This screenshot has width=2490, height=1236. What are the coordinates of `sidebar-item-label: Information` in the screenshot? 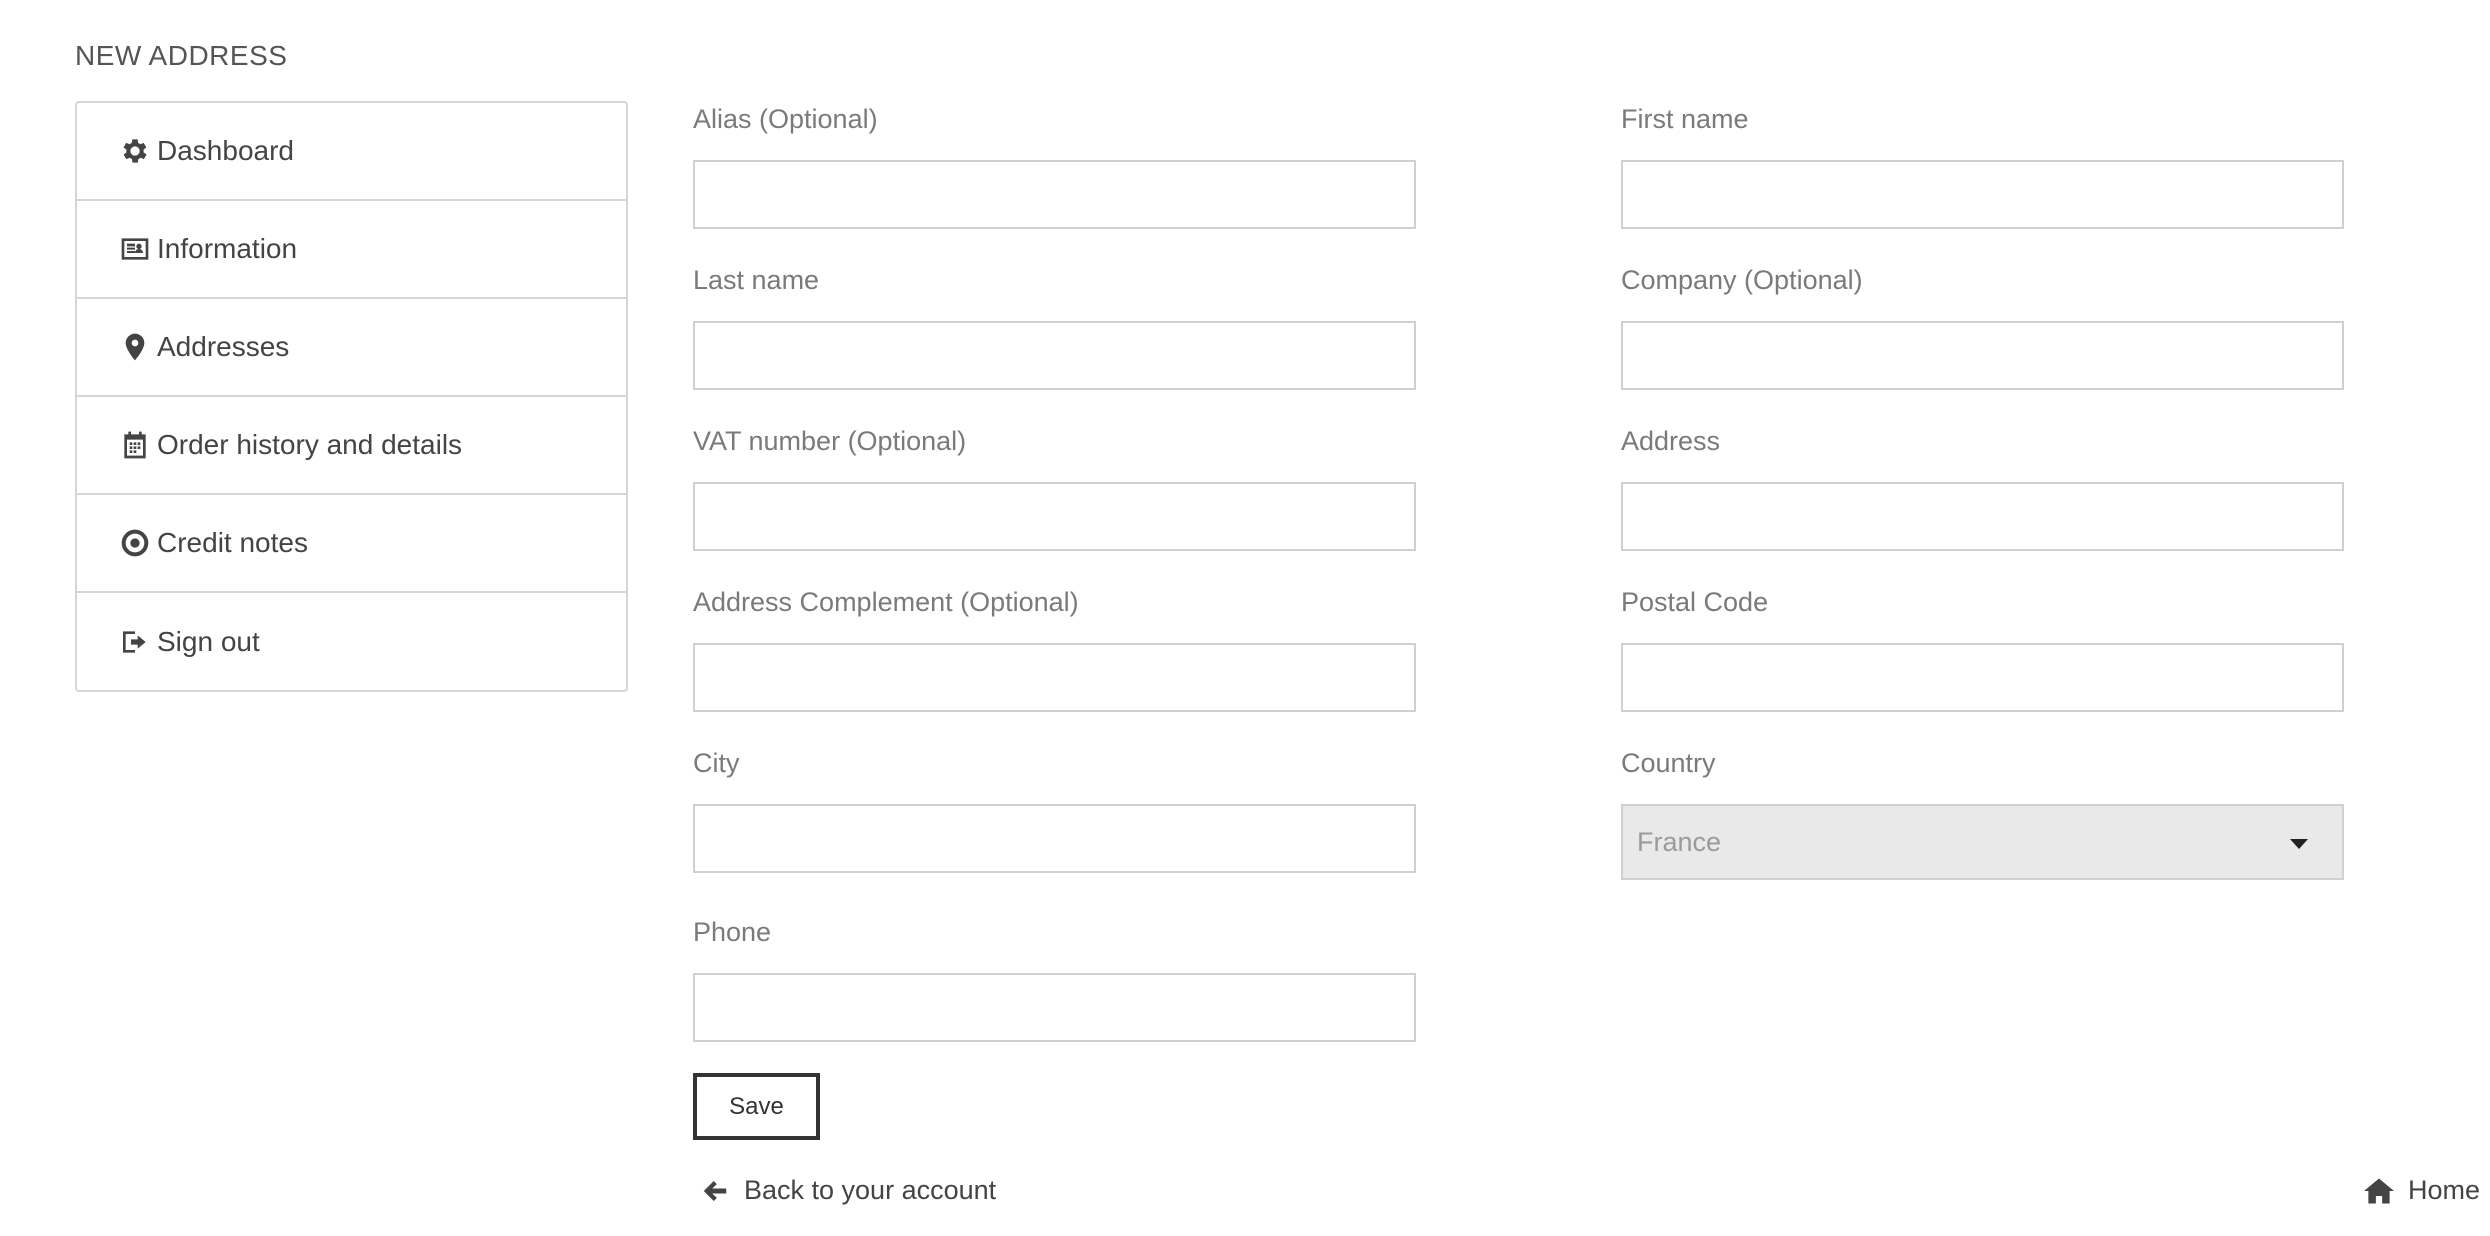 It's located at (227, 248).